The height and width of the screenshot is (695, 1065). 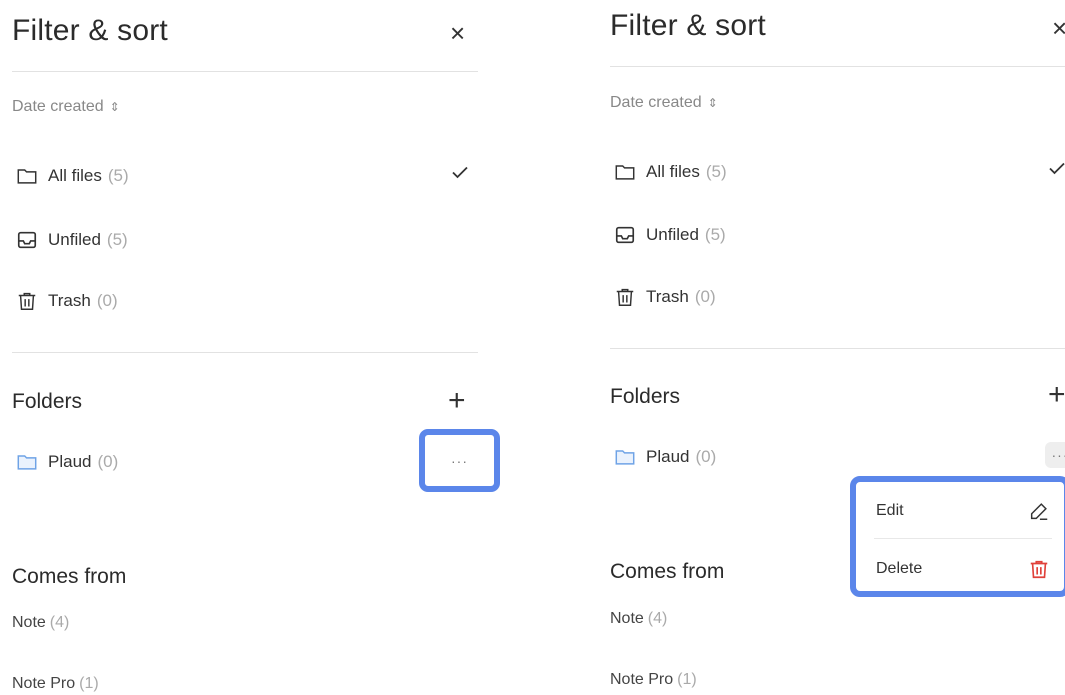 What do you see at coordinates (957, 536) in the screenshot?
I see `folder-context-menu: Edit Delete` at bounding box center [957, 536].